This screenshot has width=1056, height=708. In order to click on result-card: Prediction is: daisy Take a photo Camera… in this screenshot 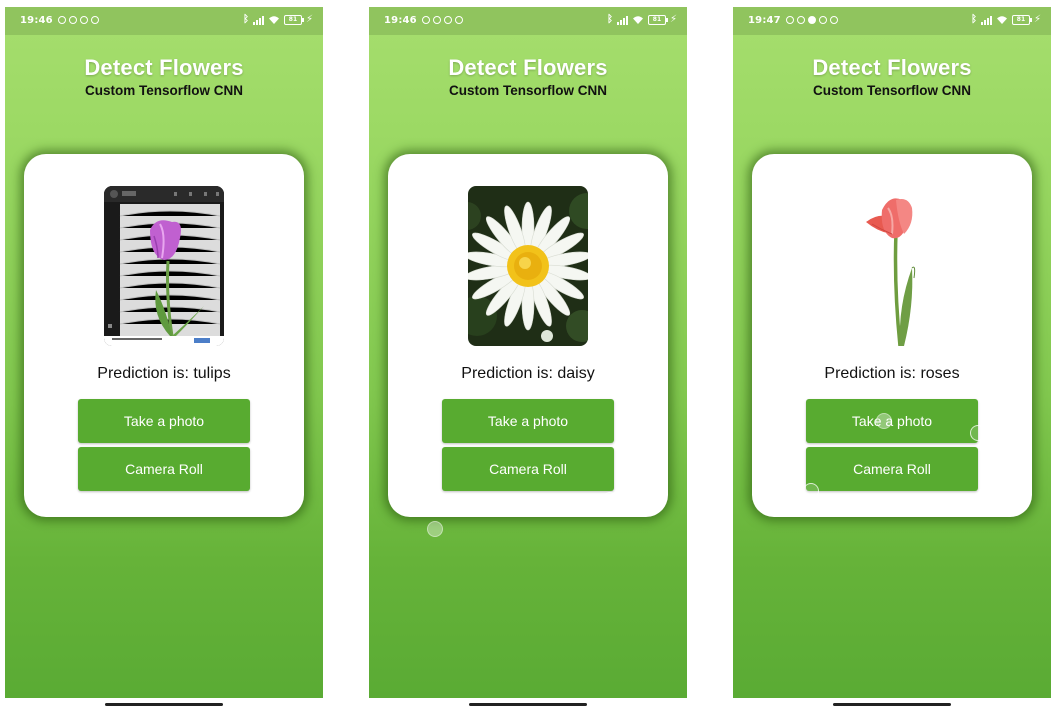, I will do `click(528, 335)`.